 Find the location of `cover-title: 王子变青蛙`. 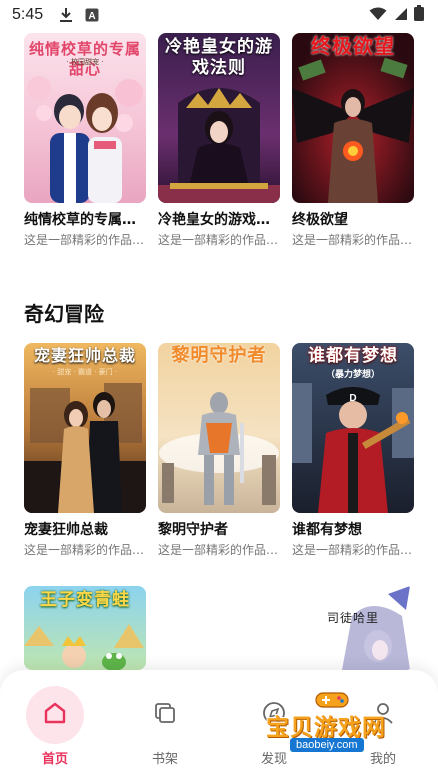

cover-title: 王子变青蛙 is located at coordinates (85, 600).